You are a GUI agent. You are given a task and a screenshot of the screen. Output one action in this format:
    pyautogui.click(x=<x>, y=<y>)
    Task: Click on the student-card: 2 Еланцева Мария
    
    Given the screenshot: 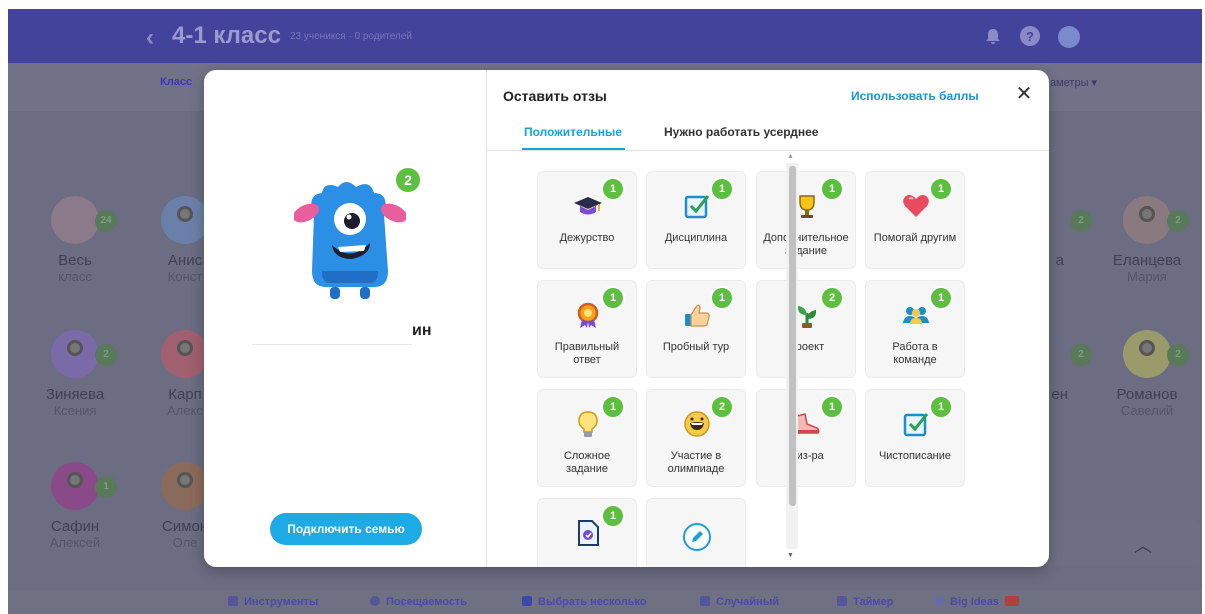 What is the action you would take?
    pyautogui.click(x=1147, y=240)
    